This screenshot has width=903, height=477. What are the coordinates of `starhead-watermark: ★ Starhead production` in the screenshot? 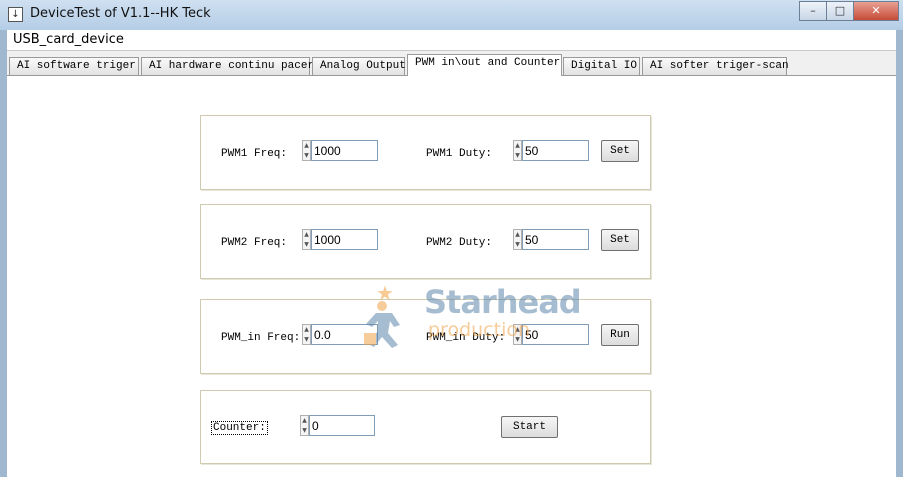 It's located at (467, 318).